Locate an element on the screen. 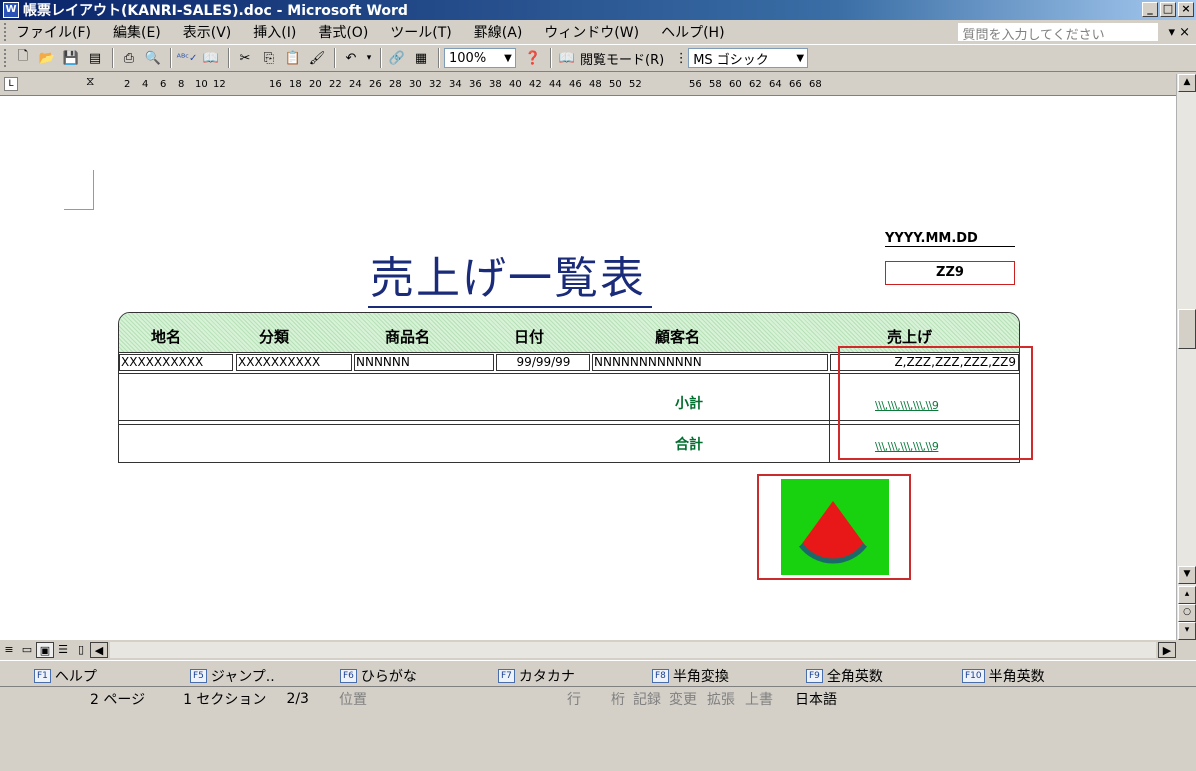 The width and height of the screenshot is (1196, 771). menu-tools: ツール(T) is located at coordinates (420, 32).